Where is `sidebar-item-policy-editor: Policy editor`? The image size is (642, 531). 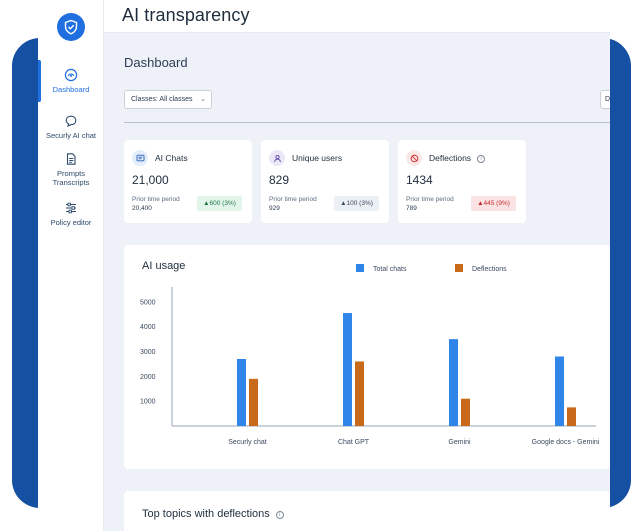
sidebar-item-policy-editor: Policy editor is located at coordinates (71, 214).